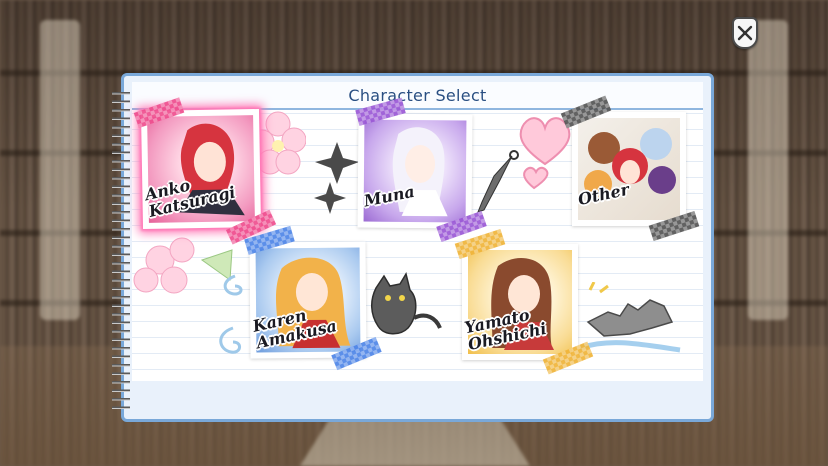 The width and height of the screenshot is (828, 466). What do you see at coordinates (417, 396) in the screenshot?
I see `page-footer-strip` at bounding box center [417, 396].